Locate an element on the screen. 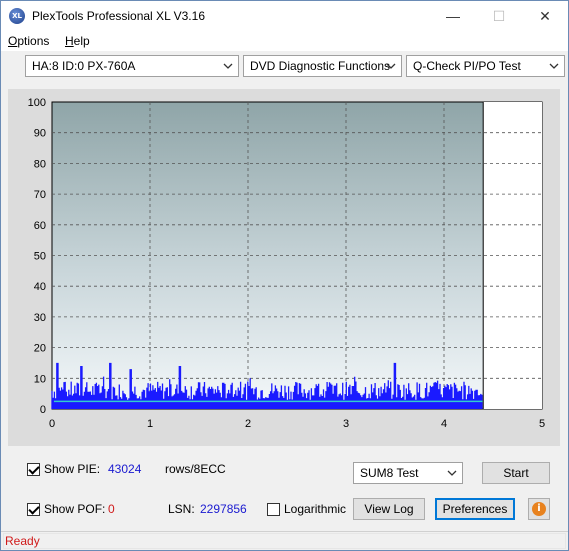 The height and width of the screenshot is (551, 569). preferences-button: Preferences is located at coordinates (475, 509).